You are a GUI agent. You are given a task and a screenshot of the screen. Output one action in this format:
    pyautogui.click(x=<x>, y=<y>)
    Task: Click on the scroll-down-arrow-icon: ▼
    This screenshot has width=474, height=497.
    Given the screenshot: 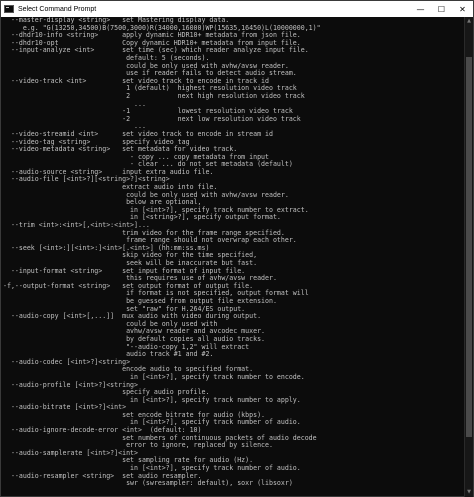 What is the action you would take?
    pyautogui.click(x=469, y=492)
    